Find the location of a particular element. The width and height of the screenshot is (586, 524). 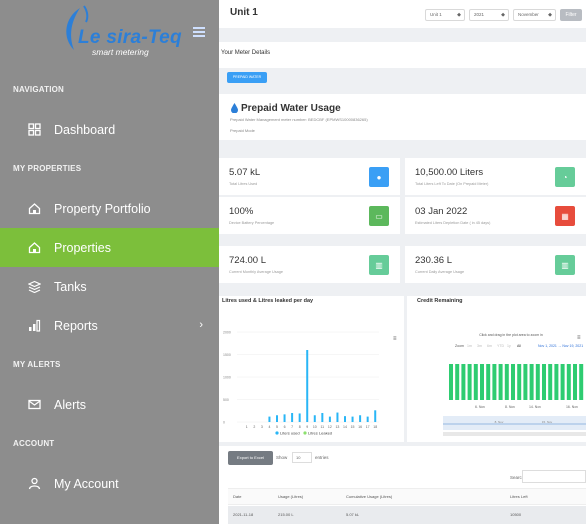

navigator is located at coordinates (514, 423).